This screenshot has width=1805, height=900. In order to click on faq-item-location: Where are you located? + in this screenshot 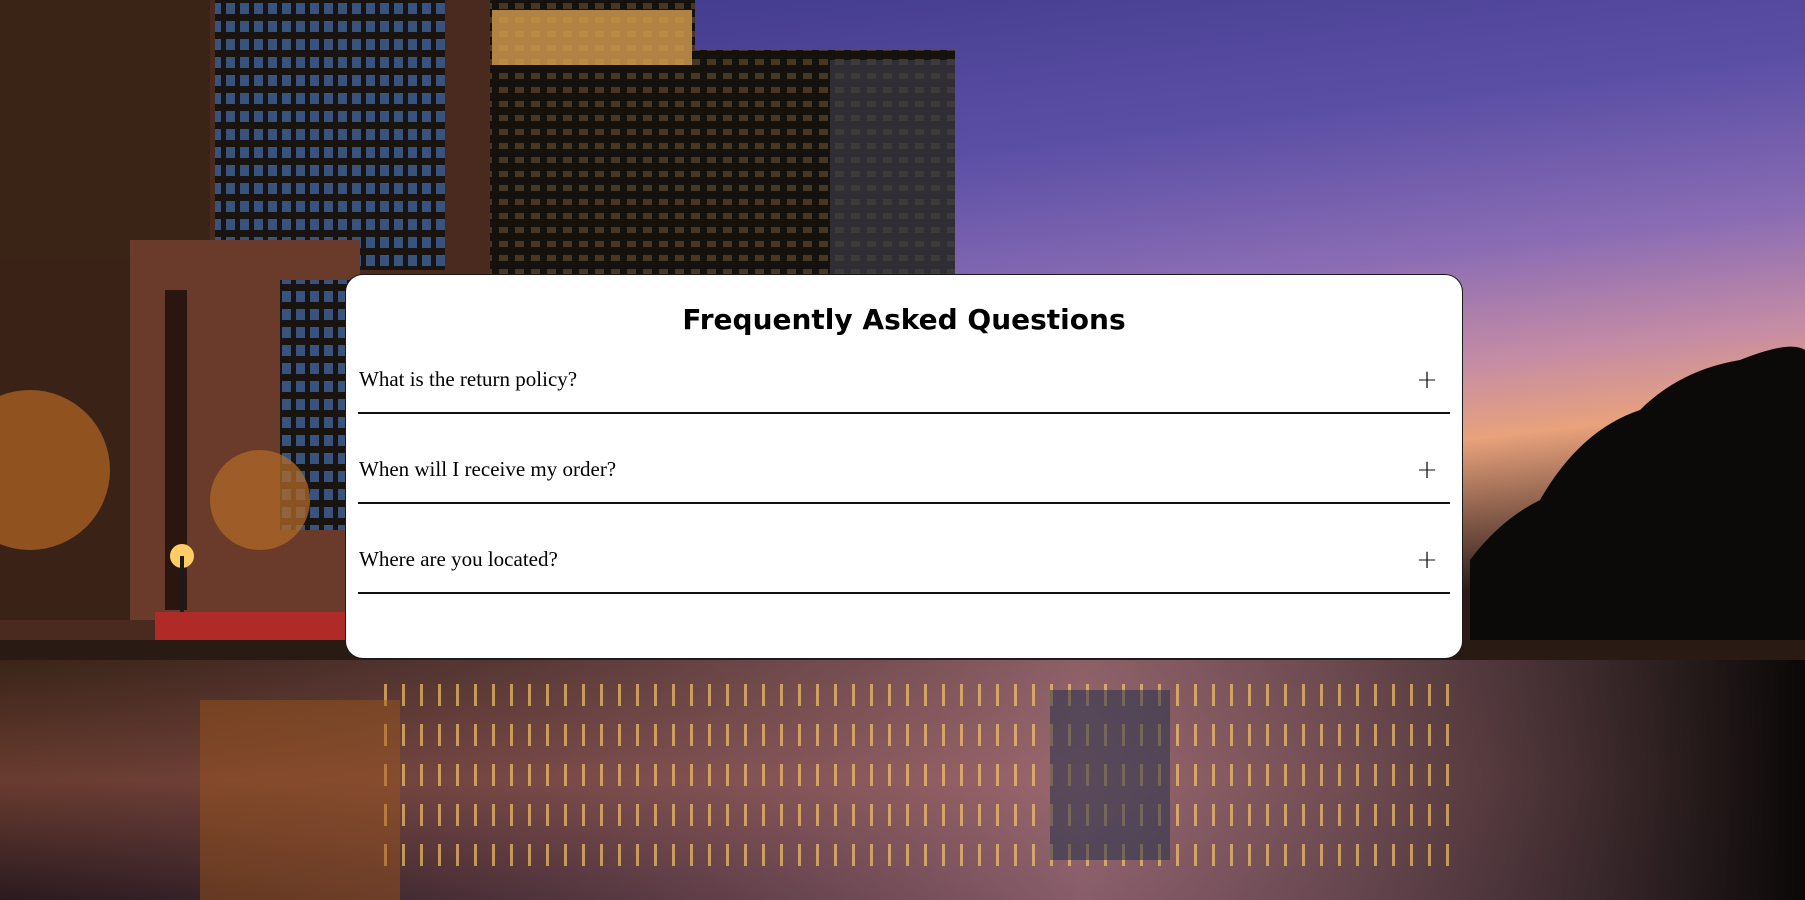, I will do `click(904, 570)`.